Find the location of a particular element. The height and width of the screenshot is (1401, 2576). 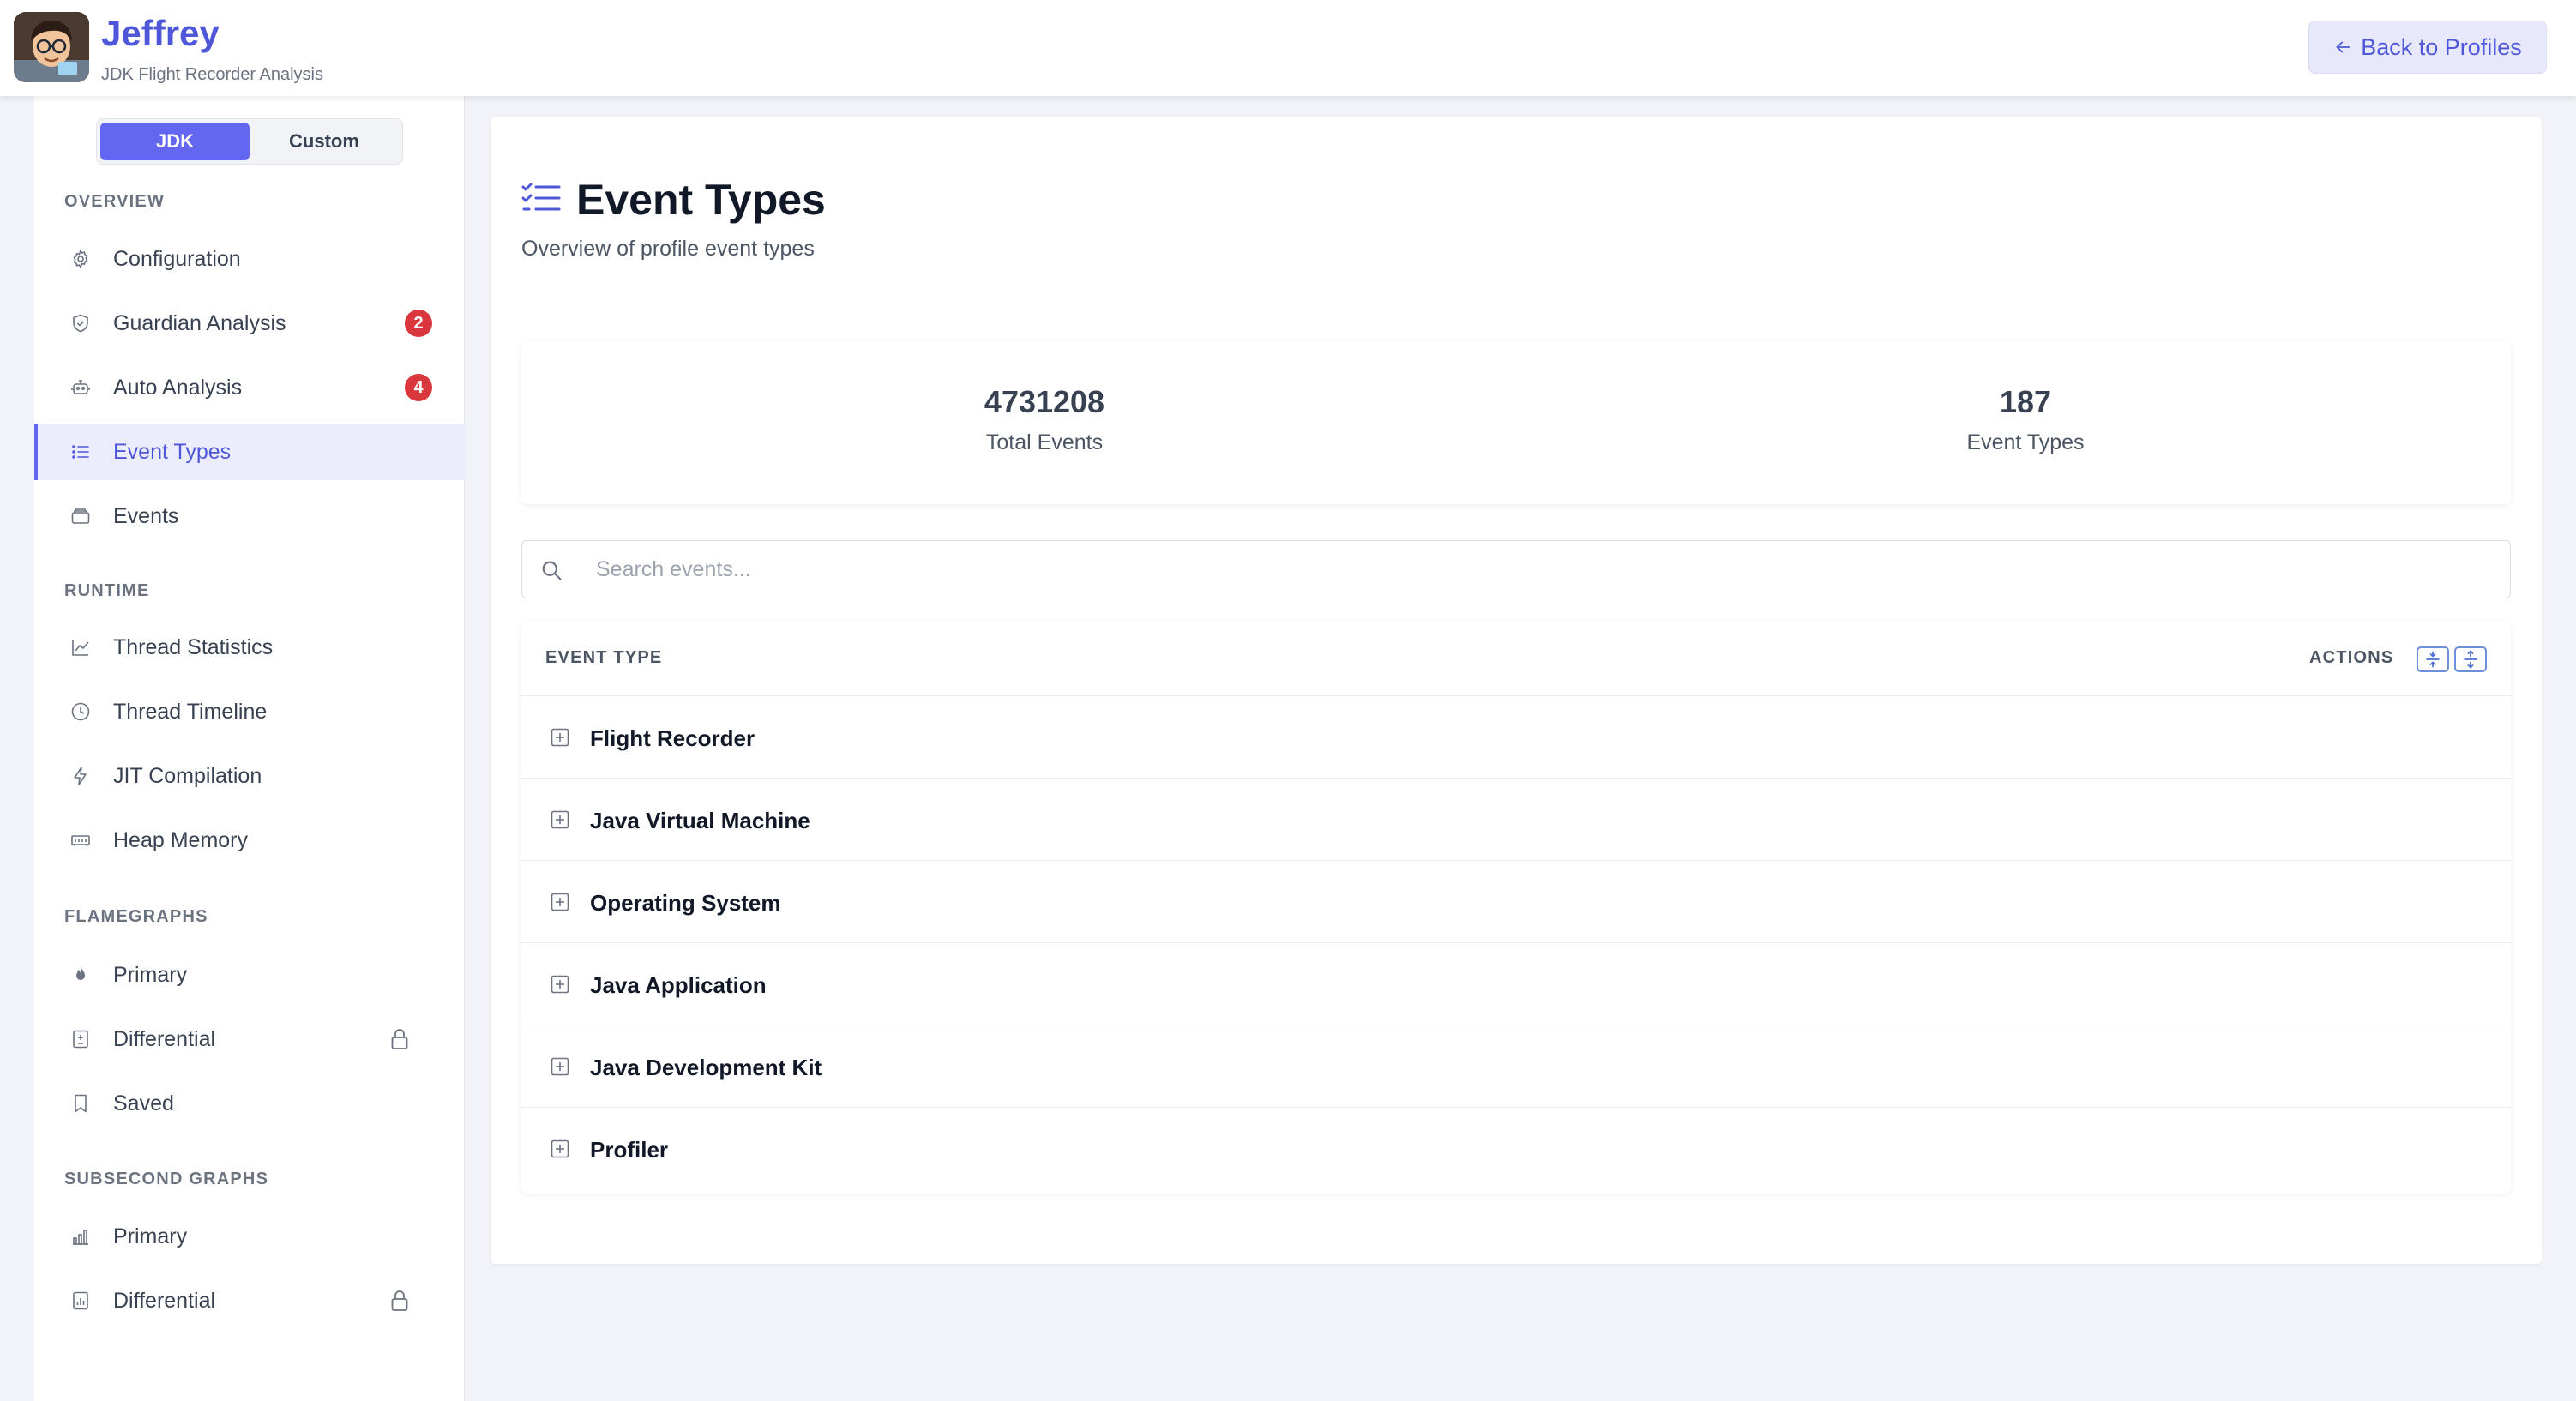

sidebar-item-thread-statistics: Thread Statistics is located at coordinates (249, 648).